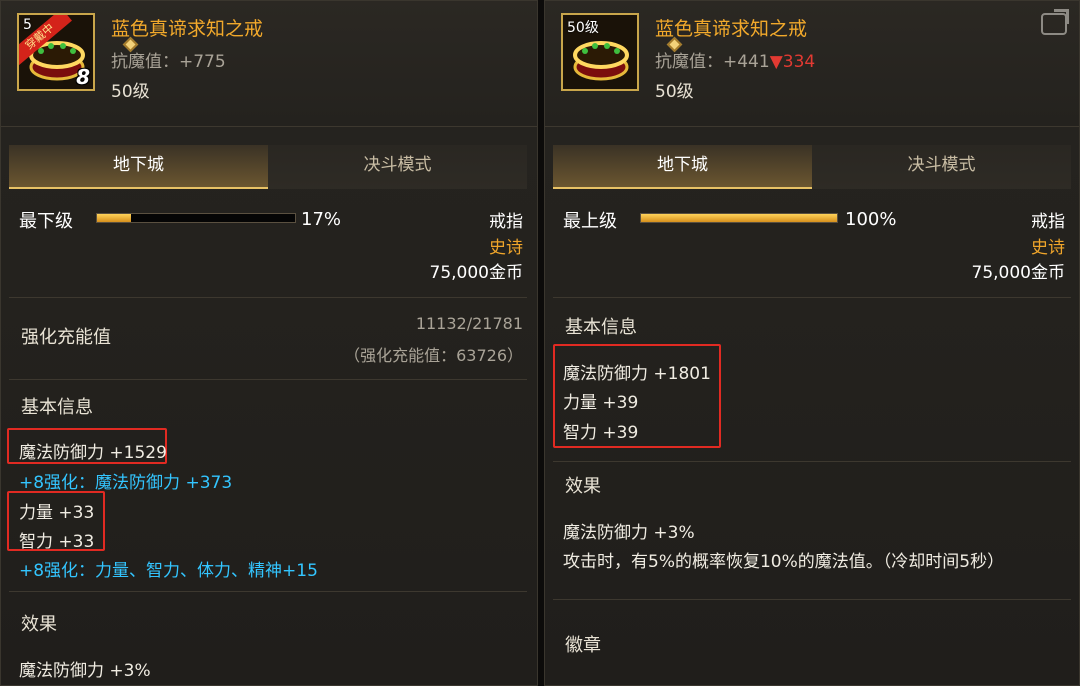 This screenshot has width=1080, height=686. Describe the element at coordinates (792, 62) in the screenshot. I see `magic-resist-diff: ▼334` at that location.